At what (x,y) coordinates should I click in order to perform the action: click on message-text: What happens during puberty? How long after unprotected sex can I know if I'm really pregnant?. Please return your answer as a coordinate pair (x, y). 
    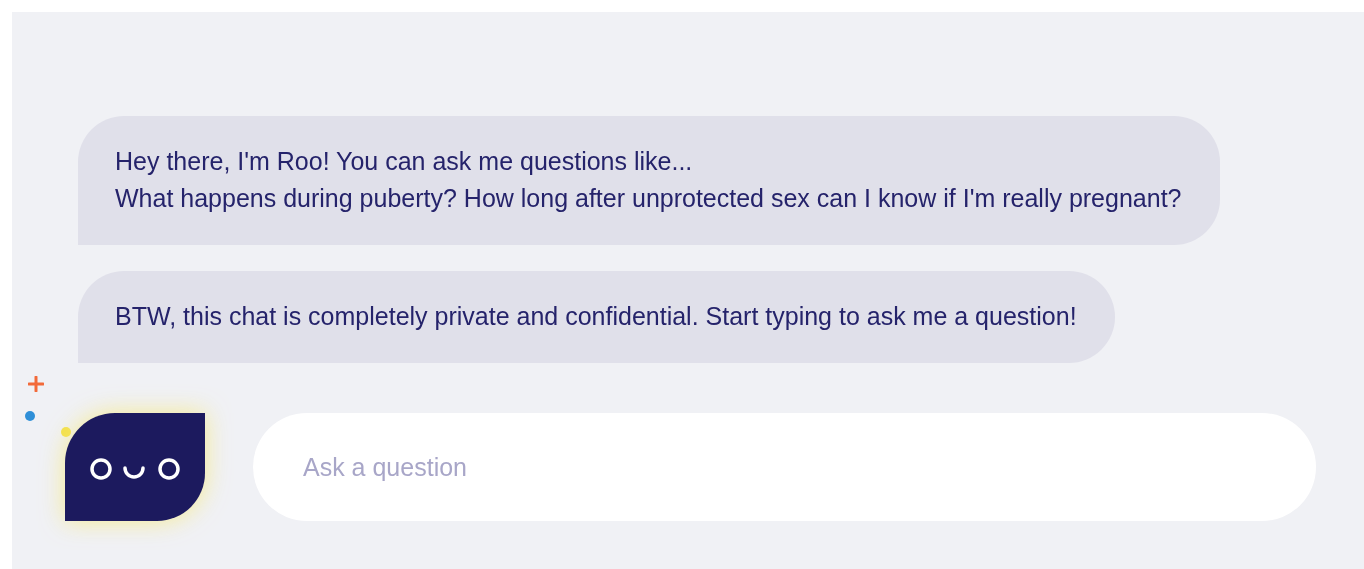
    Looking at the image, I should click on (648, 198).